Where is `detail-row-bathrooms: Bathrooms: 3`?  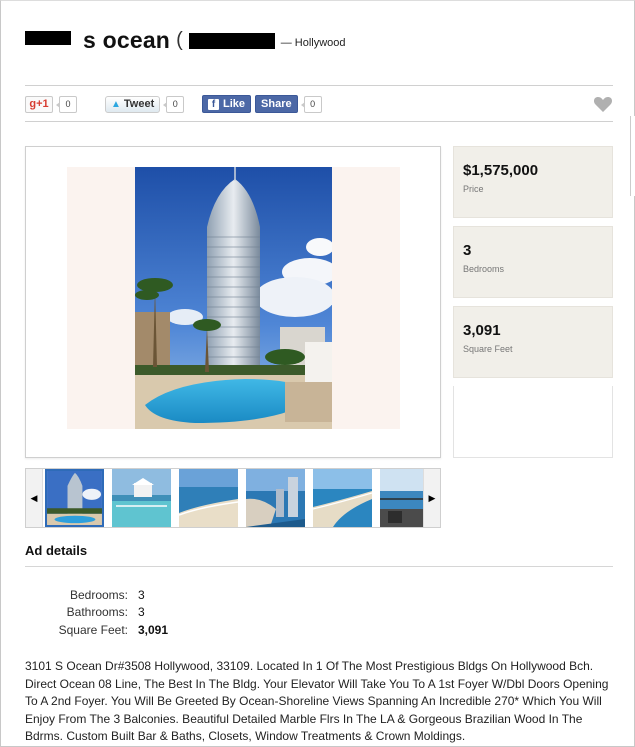 detail-row-bathrooms: Bathrooms: 3 is located at coordinates (175, 613).